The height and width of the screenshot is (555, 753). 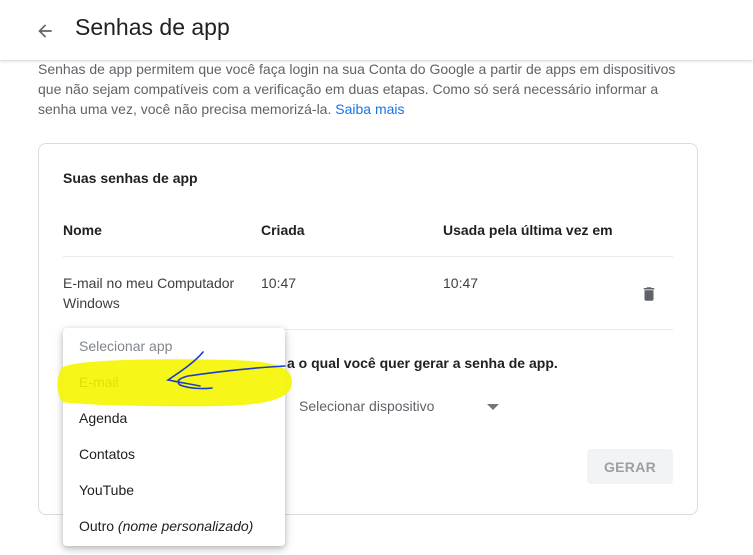 I want to click on dropdown-placeholder: Selecionar app, so click(x=126, y=346).